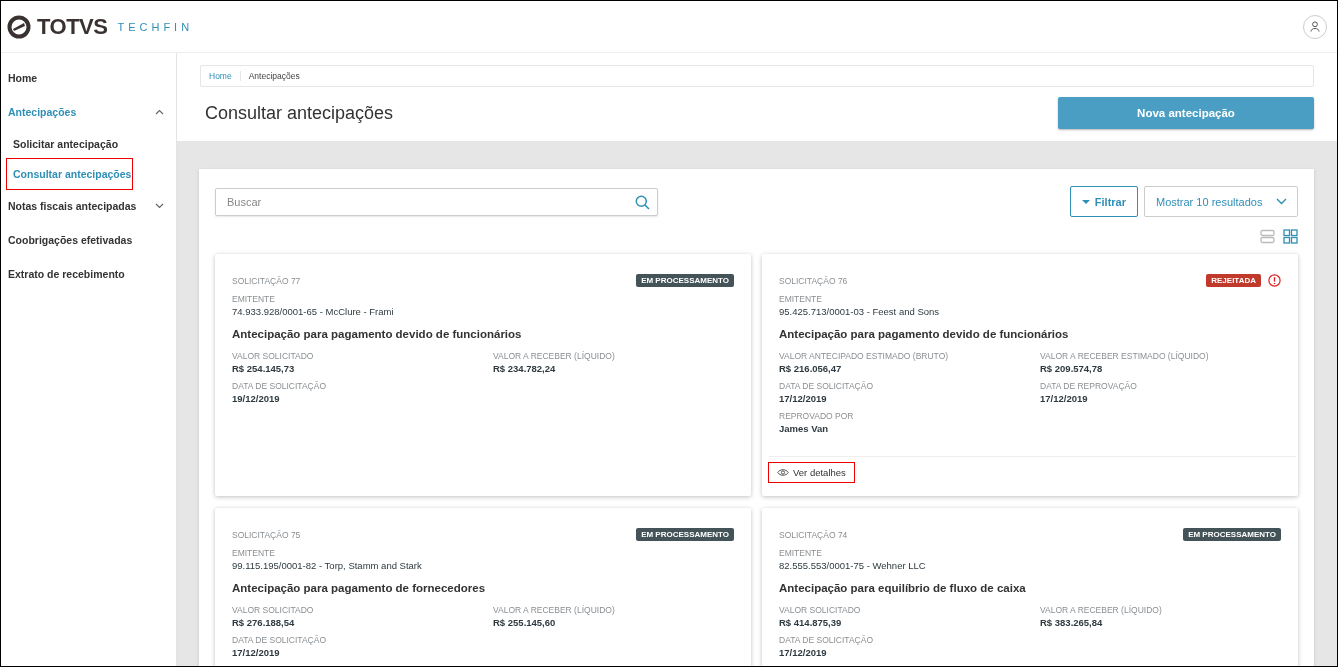  I want to click on card-purpose: Antecipação para pagamento de fornecedores, so click(359, 588).